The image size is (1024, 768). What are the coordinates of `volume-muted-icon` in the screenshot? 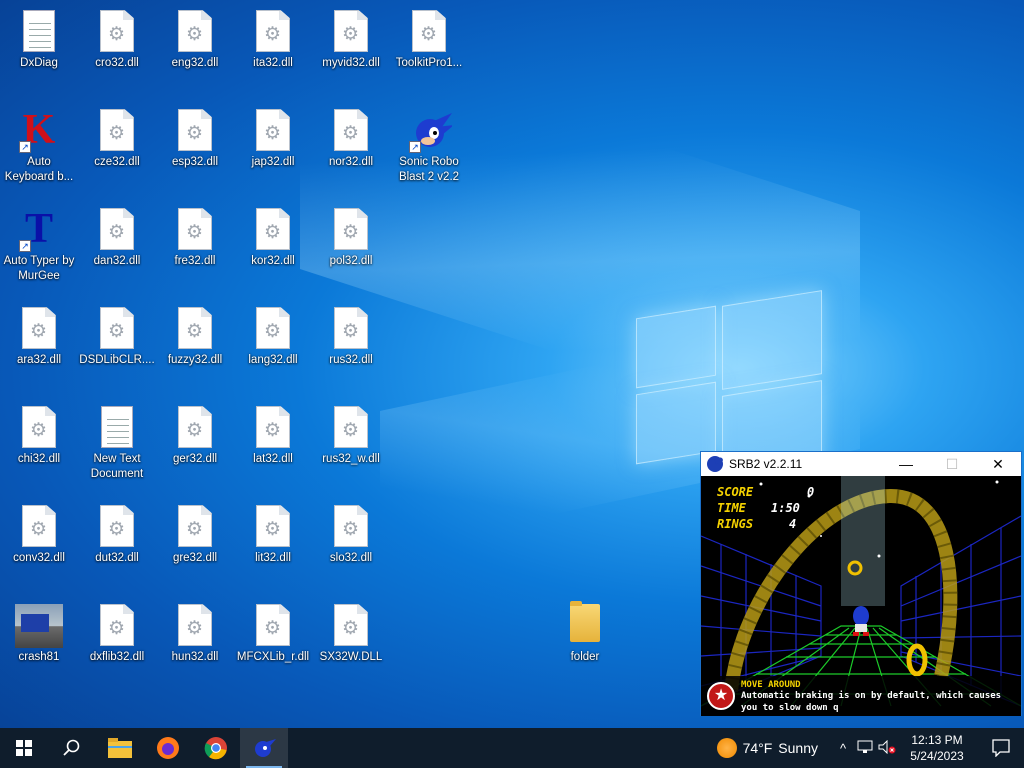 It's located at (887, 748).